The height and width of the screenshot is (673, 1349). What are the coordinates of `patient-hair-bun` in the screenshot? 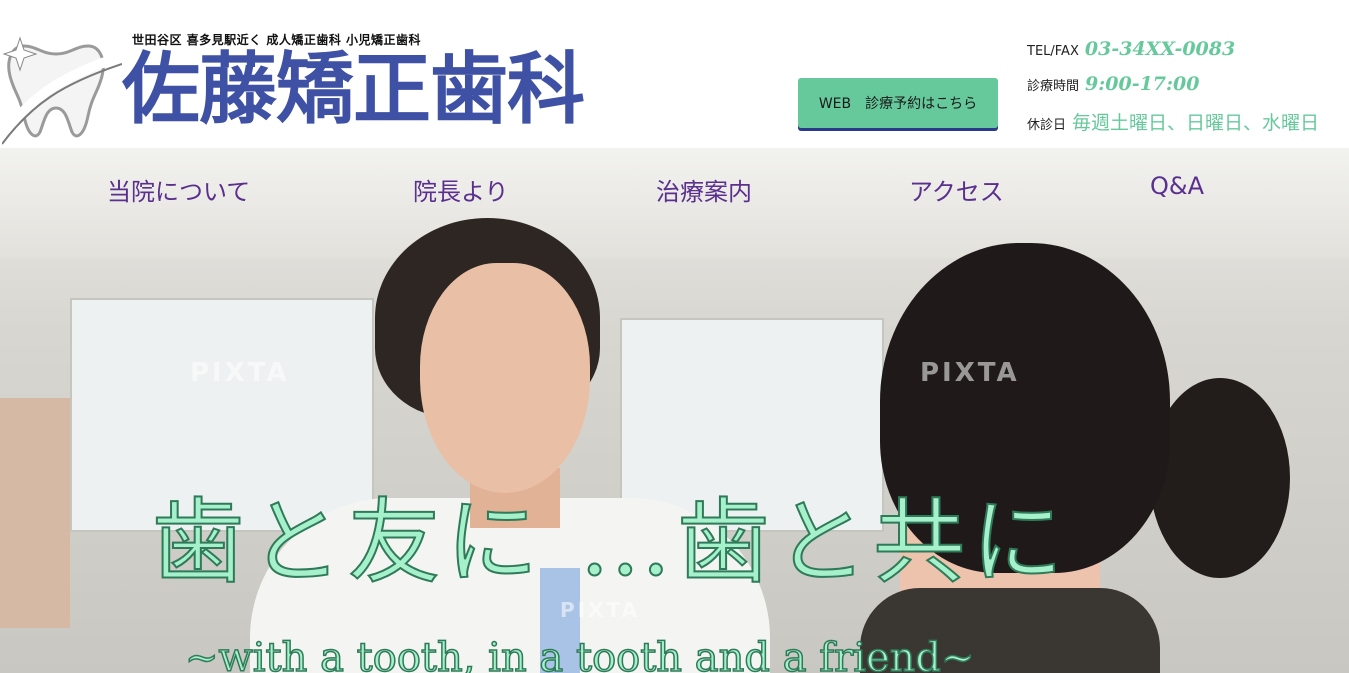 It's located at (1220, 478).